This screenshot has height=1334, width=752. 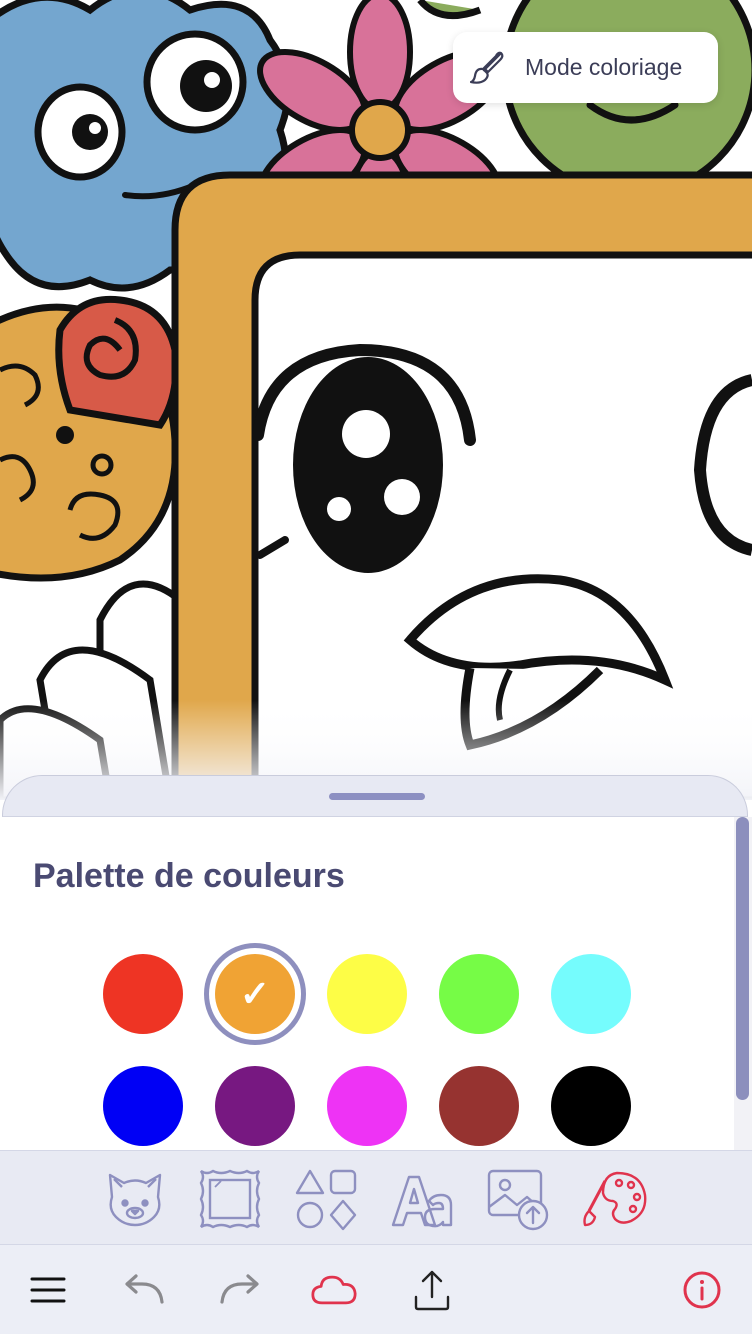 I want to click on selected-check-icon: ✓, so click(x=255, y=993).